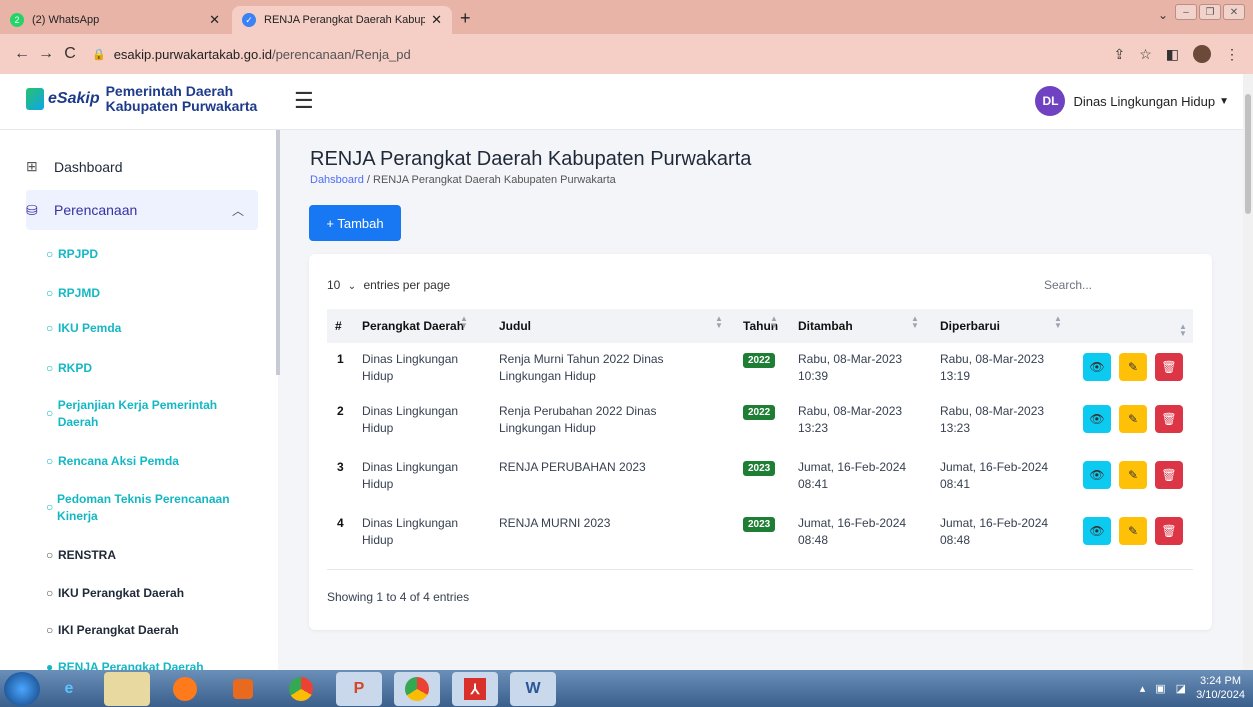  What do you see at coordinates (243, 689) in the screenshot?
I see `app-icon` at bounding box center [243, 689].